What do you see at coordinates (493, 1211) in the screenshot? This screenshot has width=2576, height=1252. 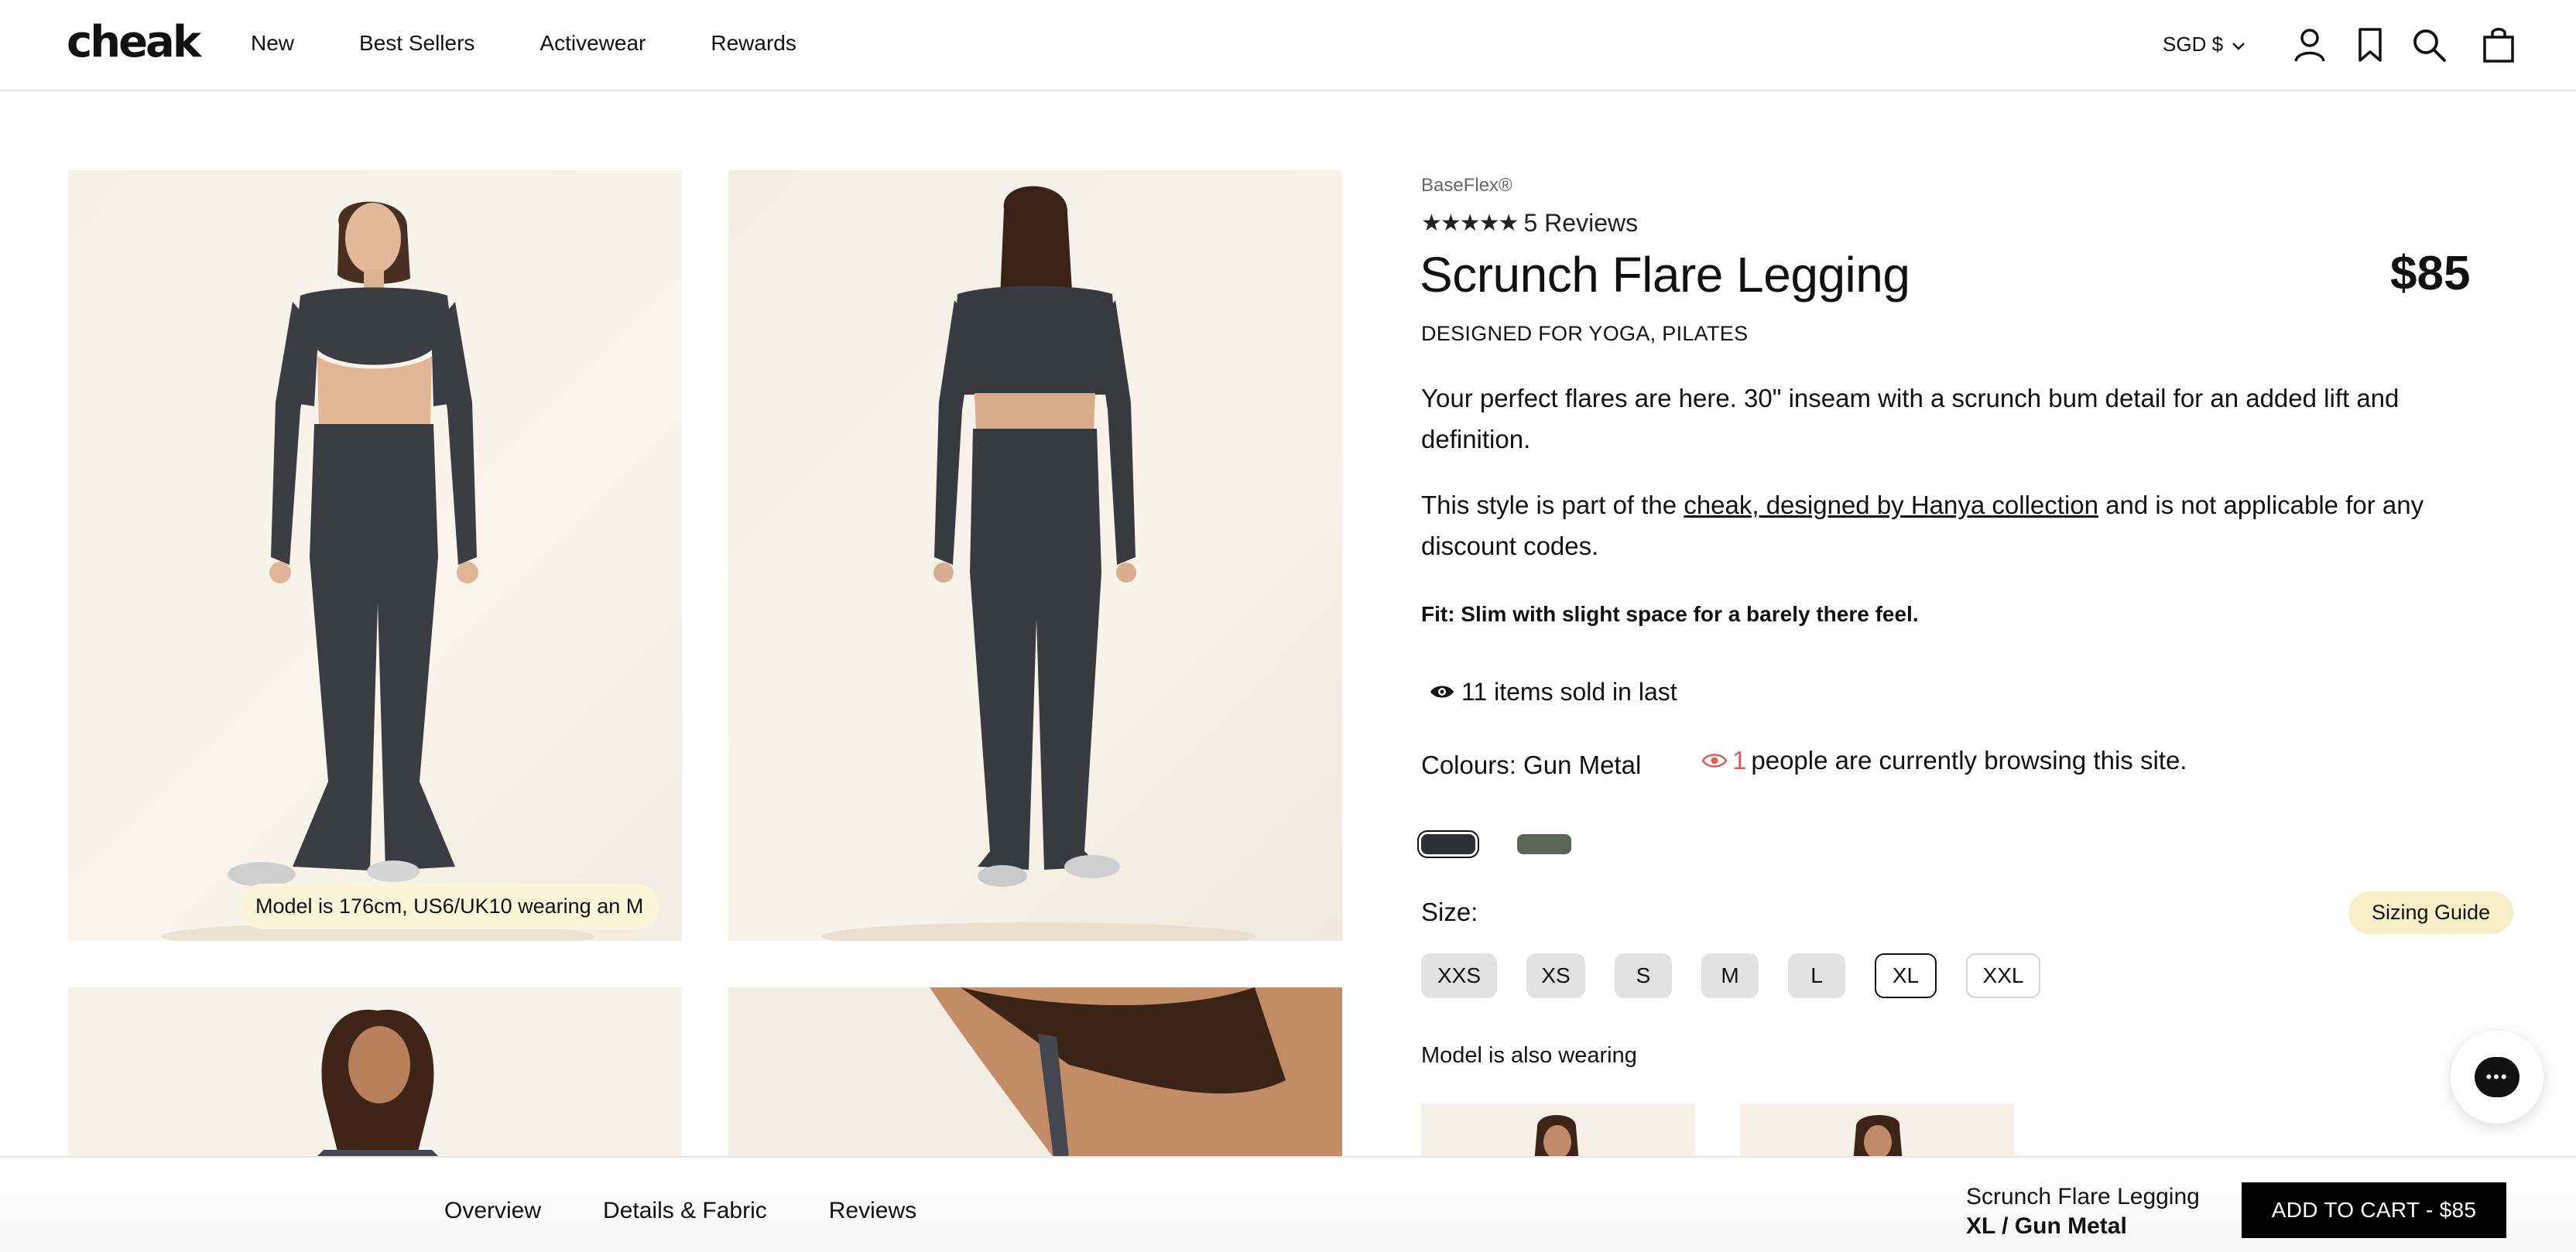 I see `tab-overview: Overview` at bounding box center [493, 1211].